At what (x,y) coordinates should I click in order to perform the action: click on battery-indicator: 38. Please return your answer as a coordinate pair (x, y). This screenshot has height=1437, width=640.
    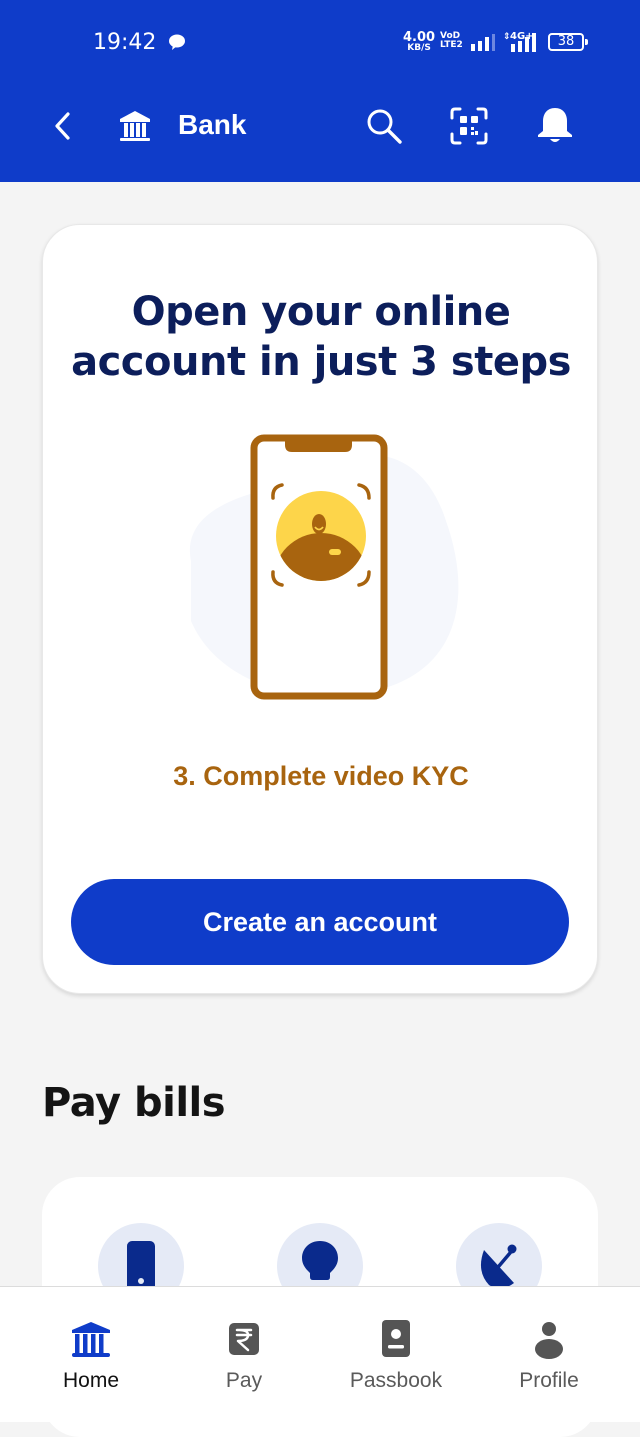
    Looking at the image, I should click on (568, 42).